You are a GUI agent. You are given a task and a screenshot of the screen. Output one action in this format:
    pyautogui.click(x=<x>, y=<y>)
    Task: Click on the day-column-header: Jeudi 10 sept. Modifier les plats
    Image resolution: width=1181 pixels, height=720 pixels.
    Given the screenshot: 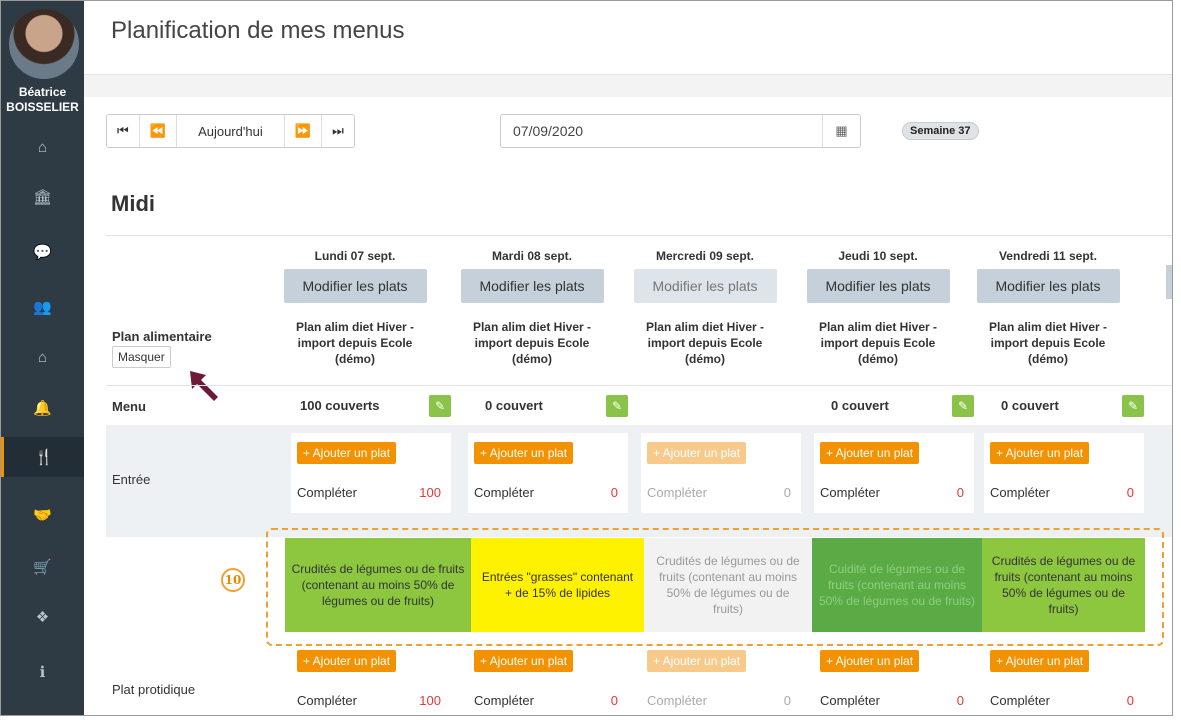 What is the action you would take?
    pyautogui.click(x=878, y=276)
    